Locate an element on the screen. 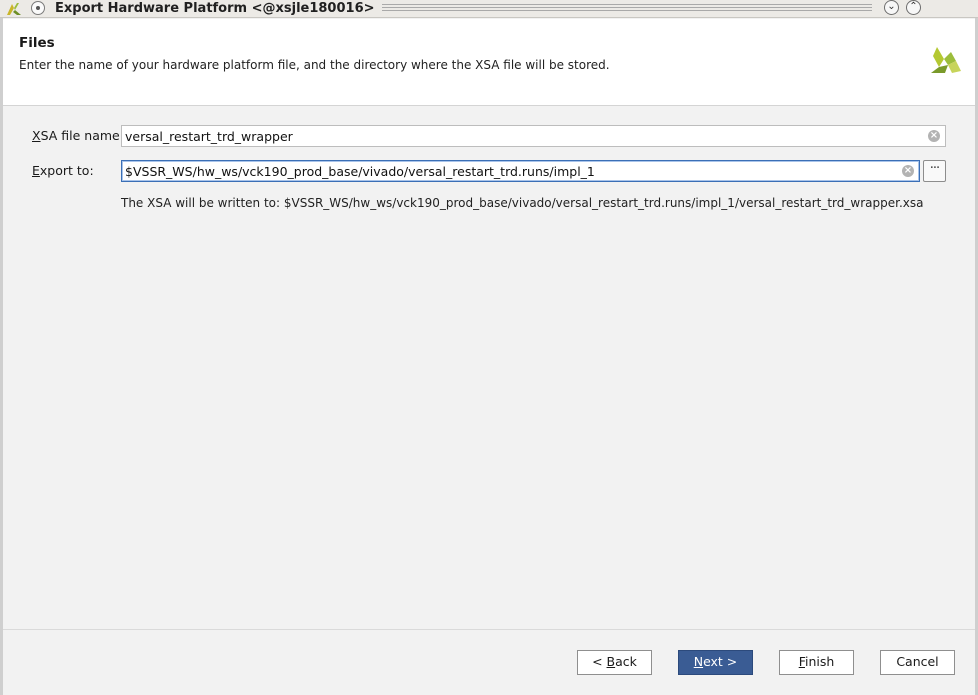  next-button: Next > is located at coordinates (715, 662).